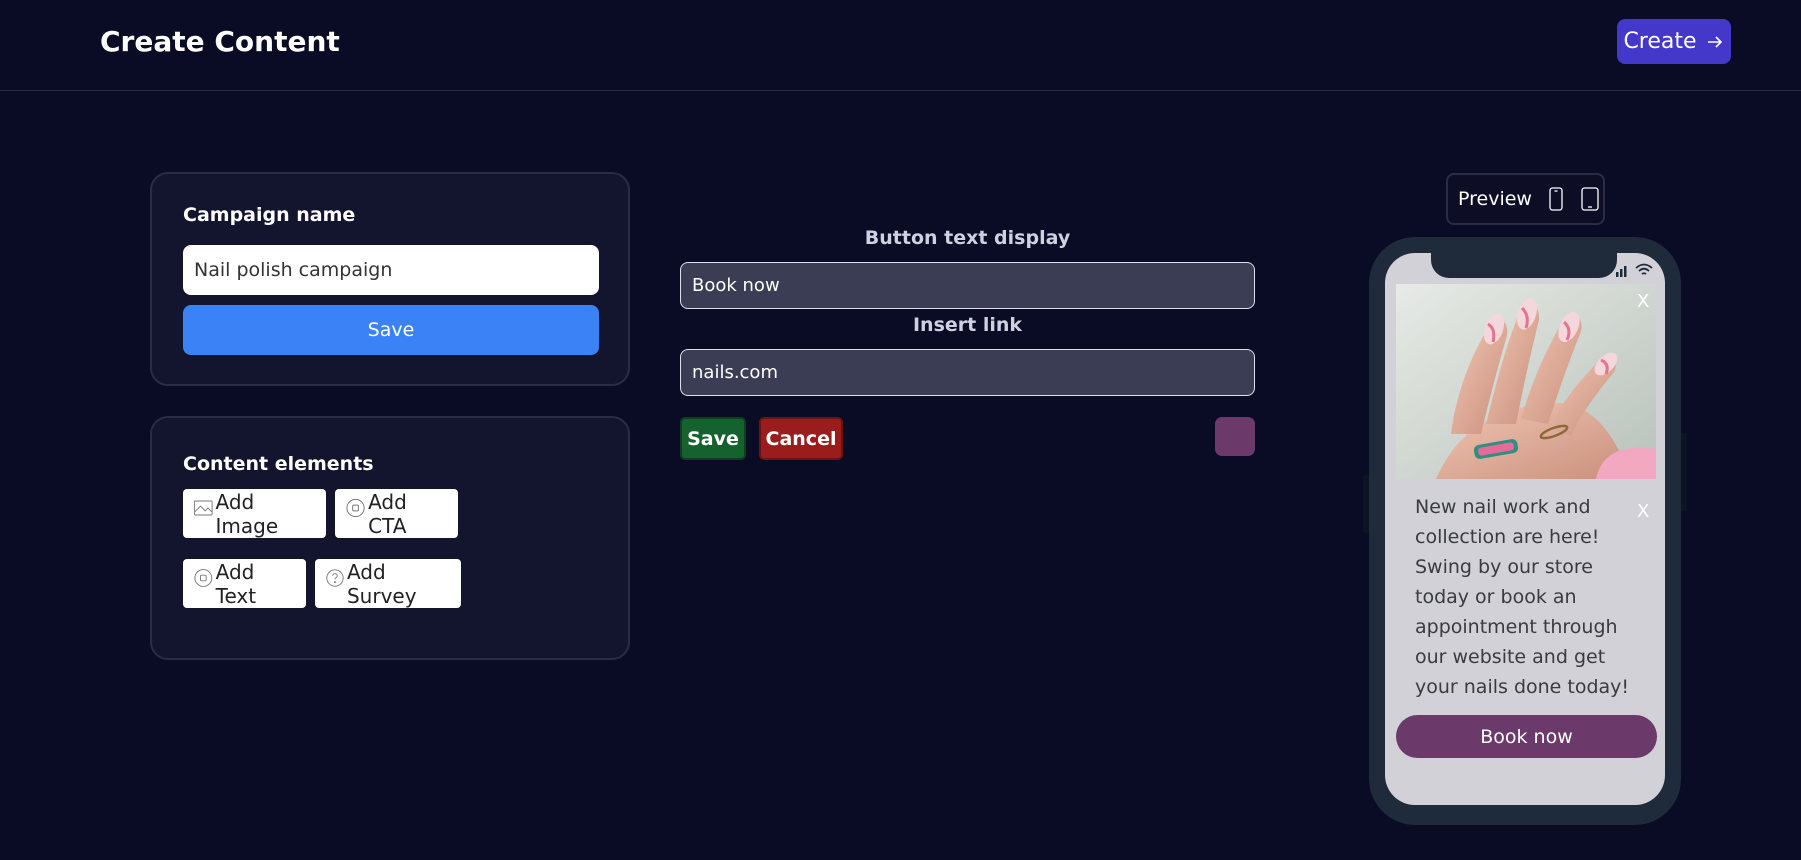 The height and width of the screenshot is (860, 1801). I want to click on phone-icon, so click(1556, 199).